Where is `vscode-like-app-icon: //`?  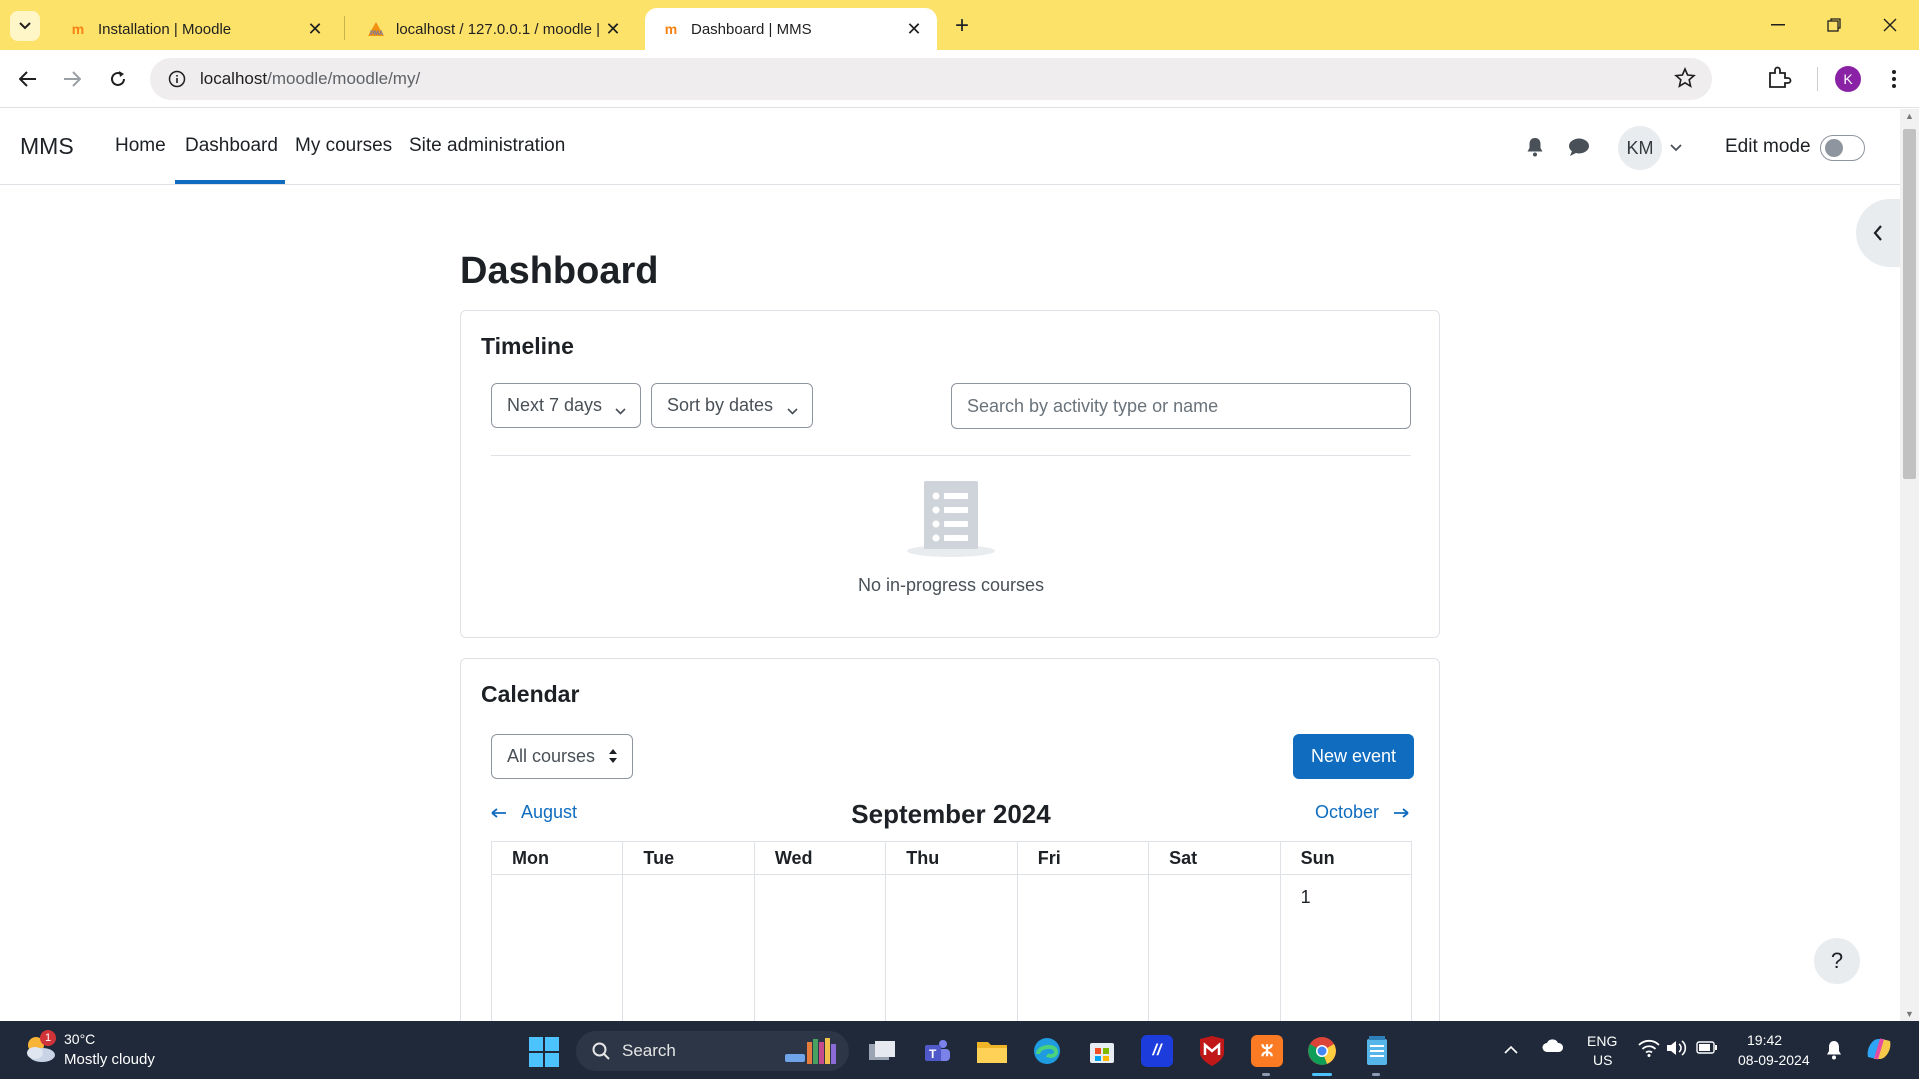
vscode-like-app-icon: // is located at coordinates (1157, 1051).